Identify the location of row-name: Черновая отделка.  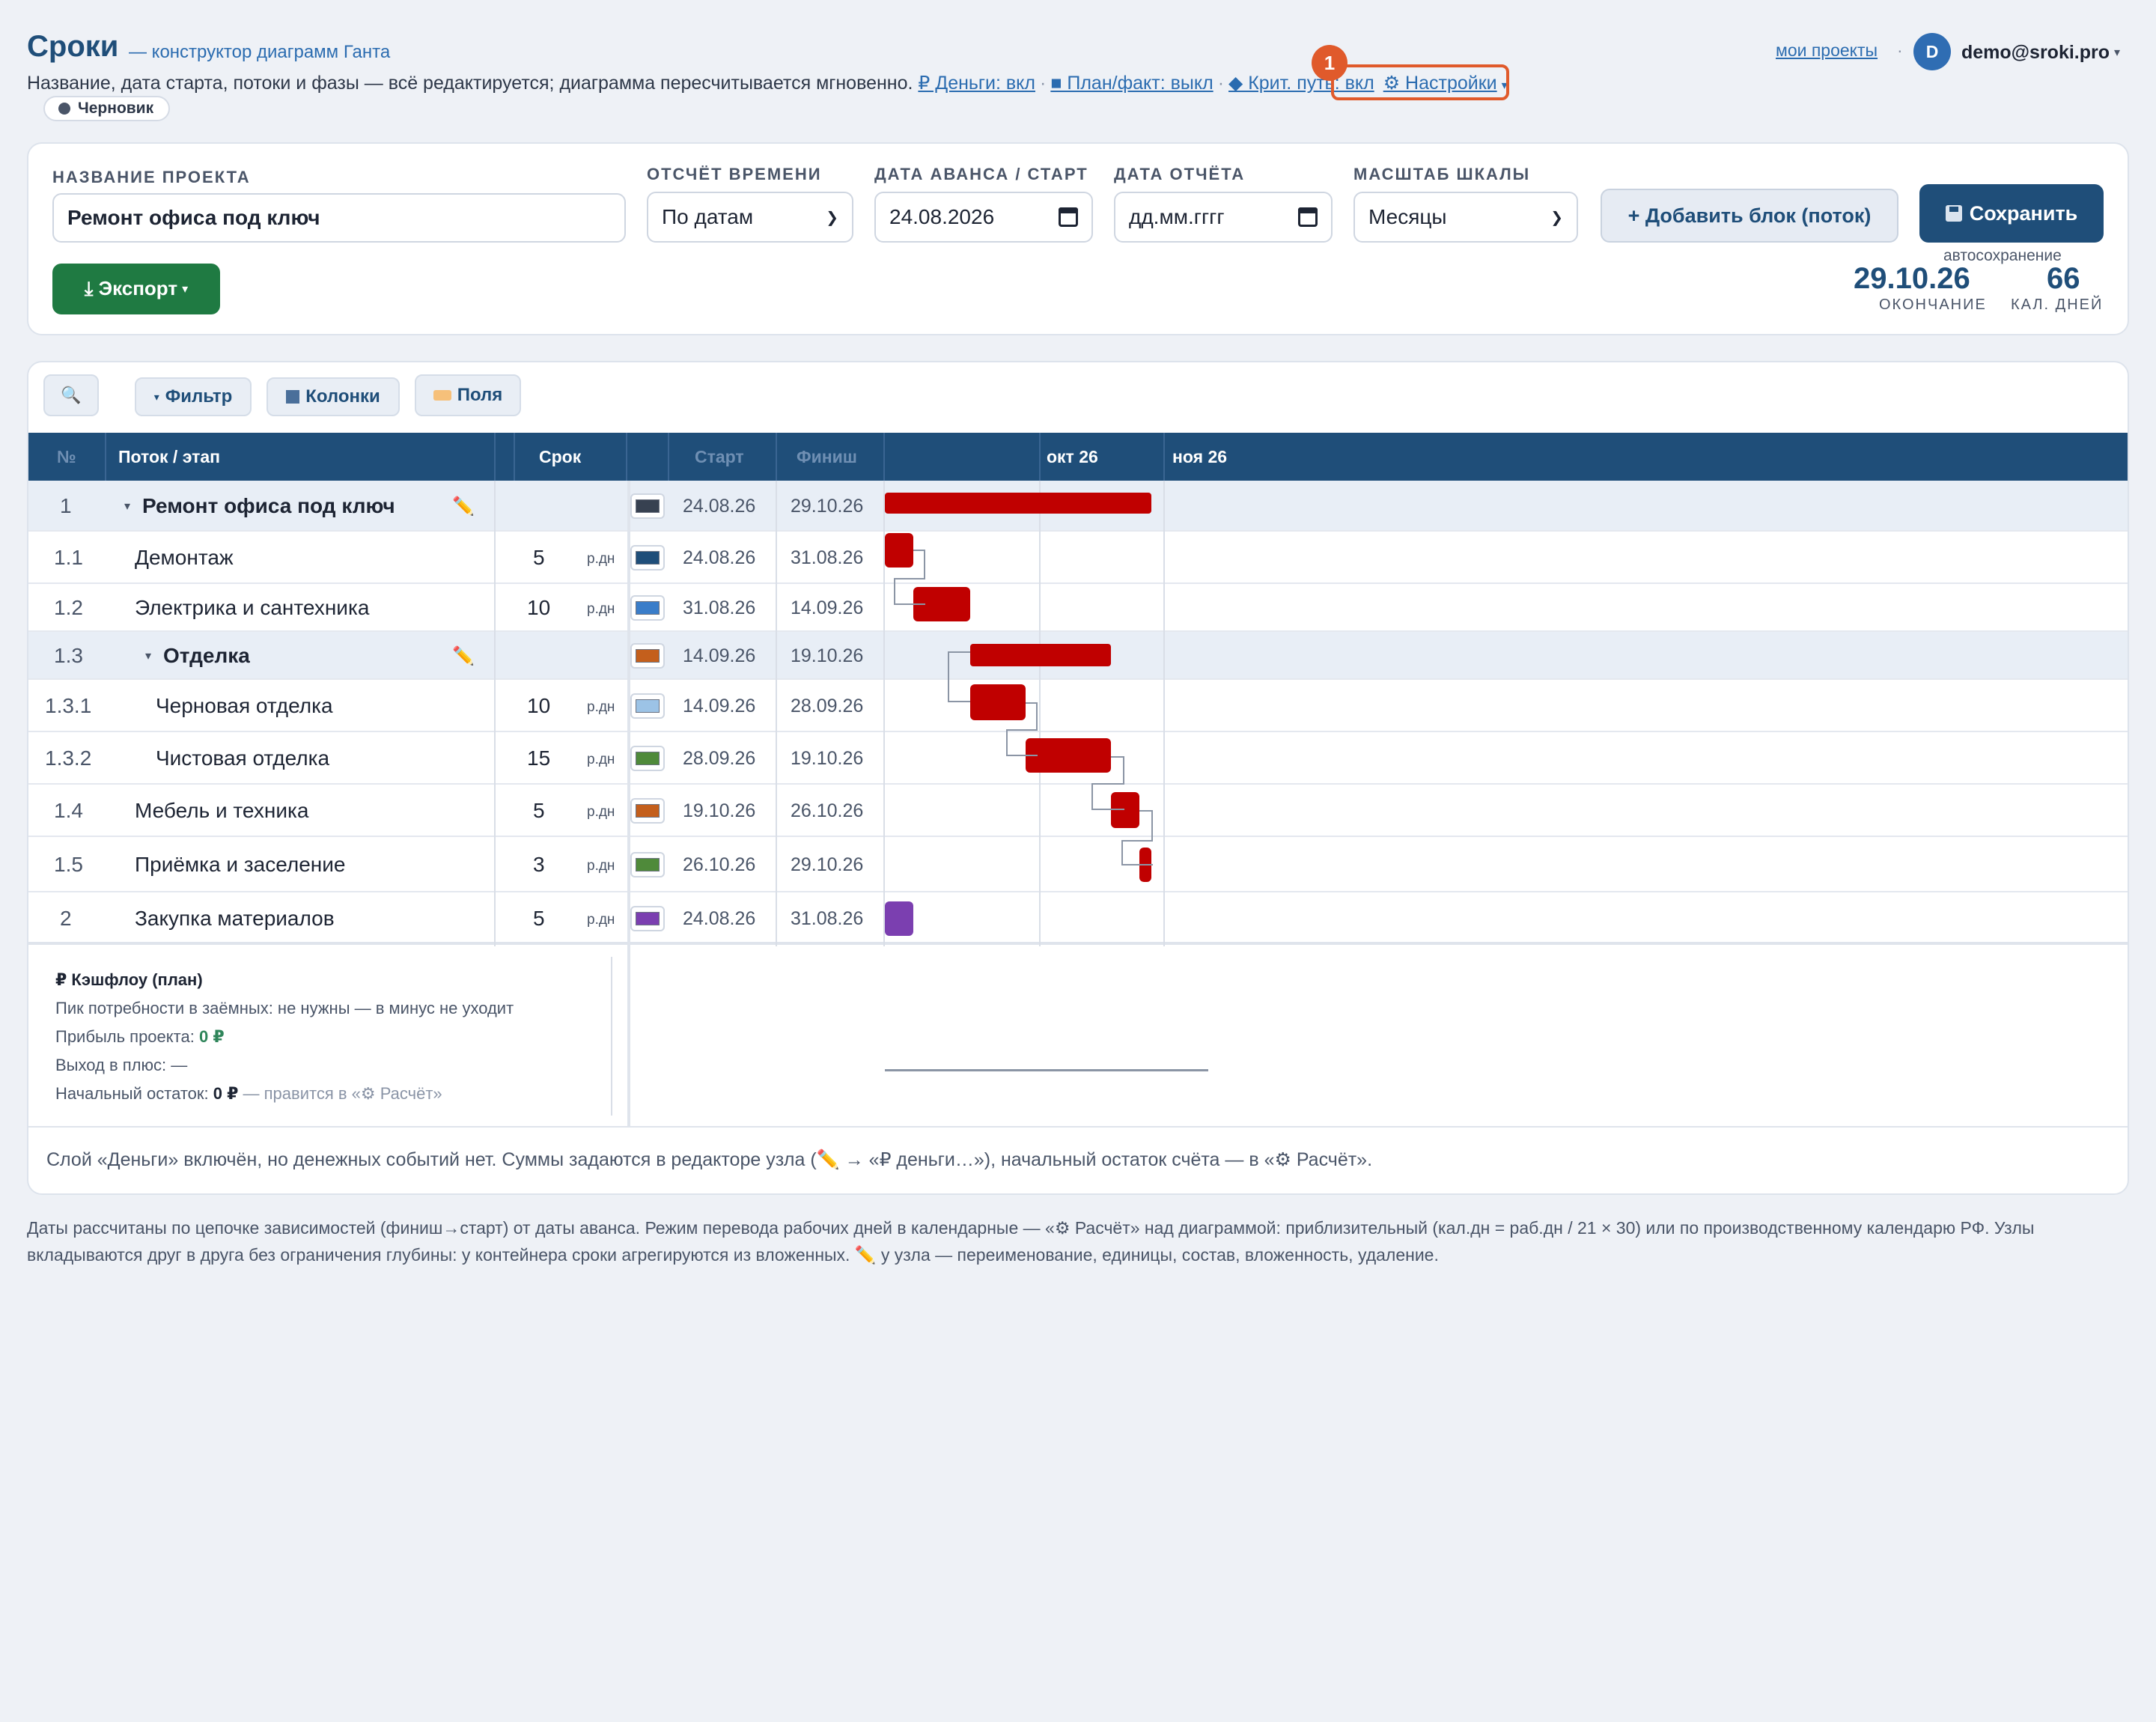
(244, 706).